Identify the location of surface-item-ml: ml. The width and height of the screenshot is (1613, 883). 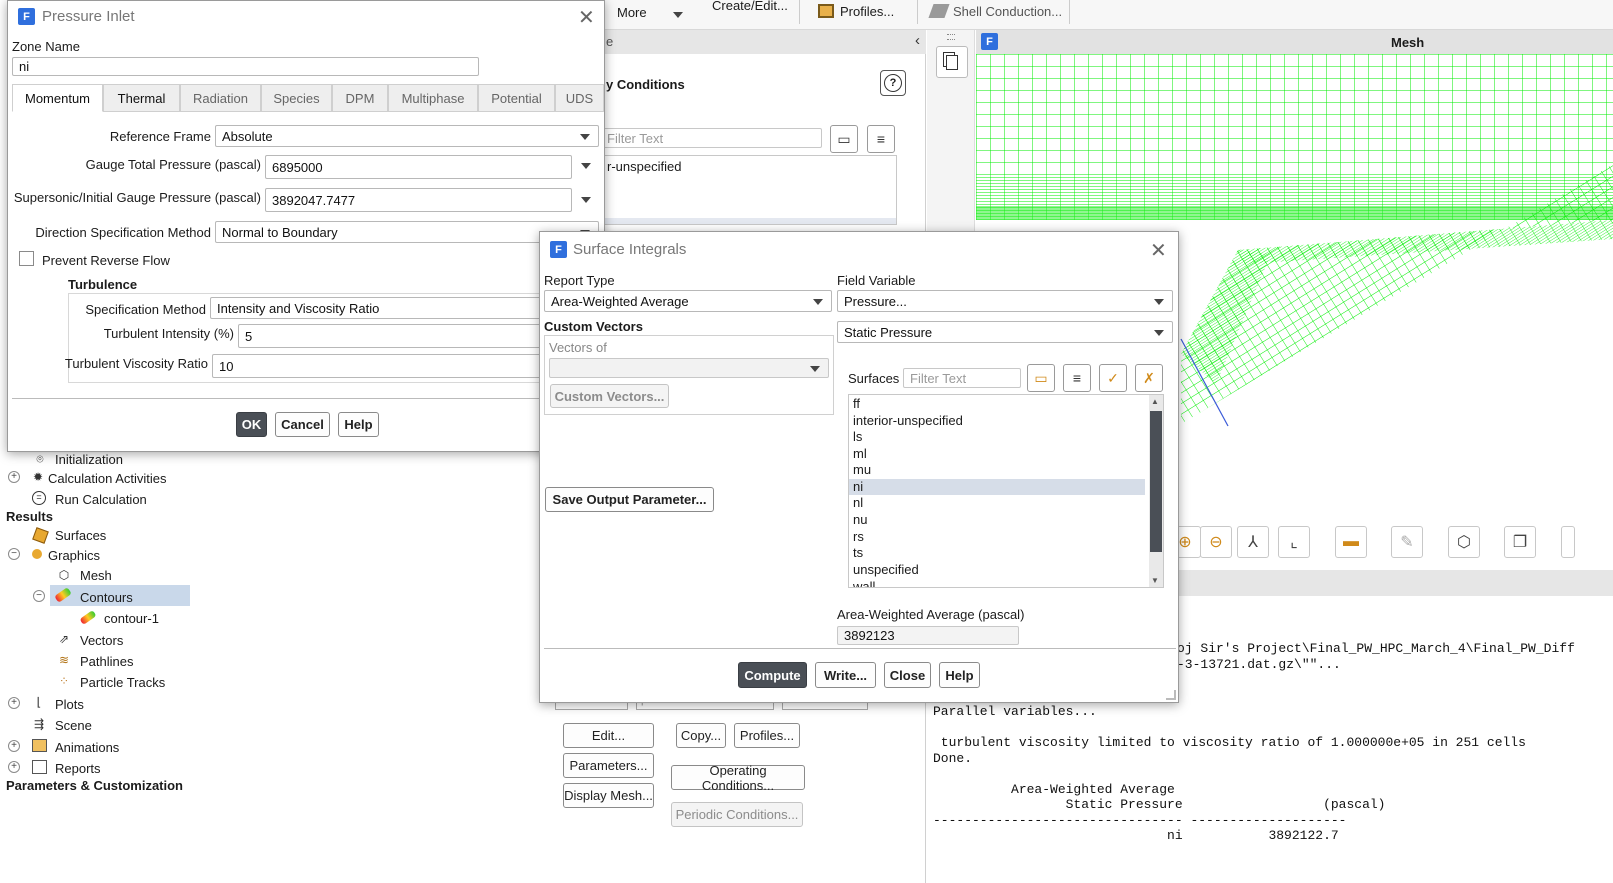
(999, 454).